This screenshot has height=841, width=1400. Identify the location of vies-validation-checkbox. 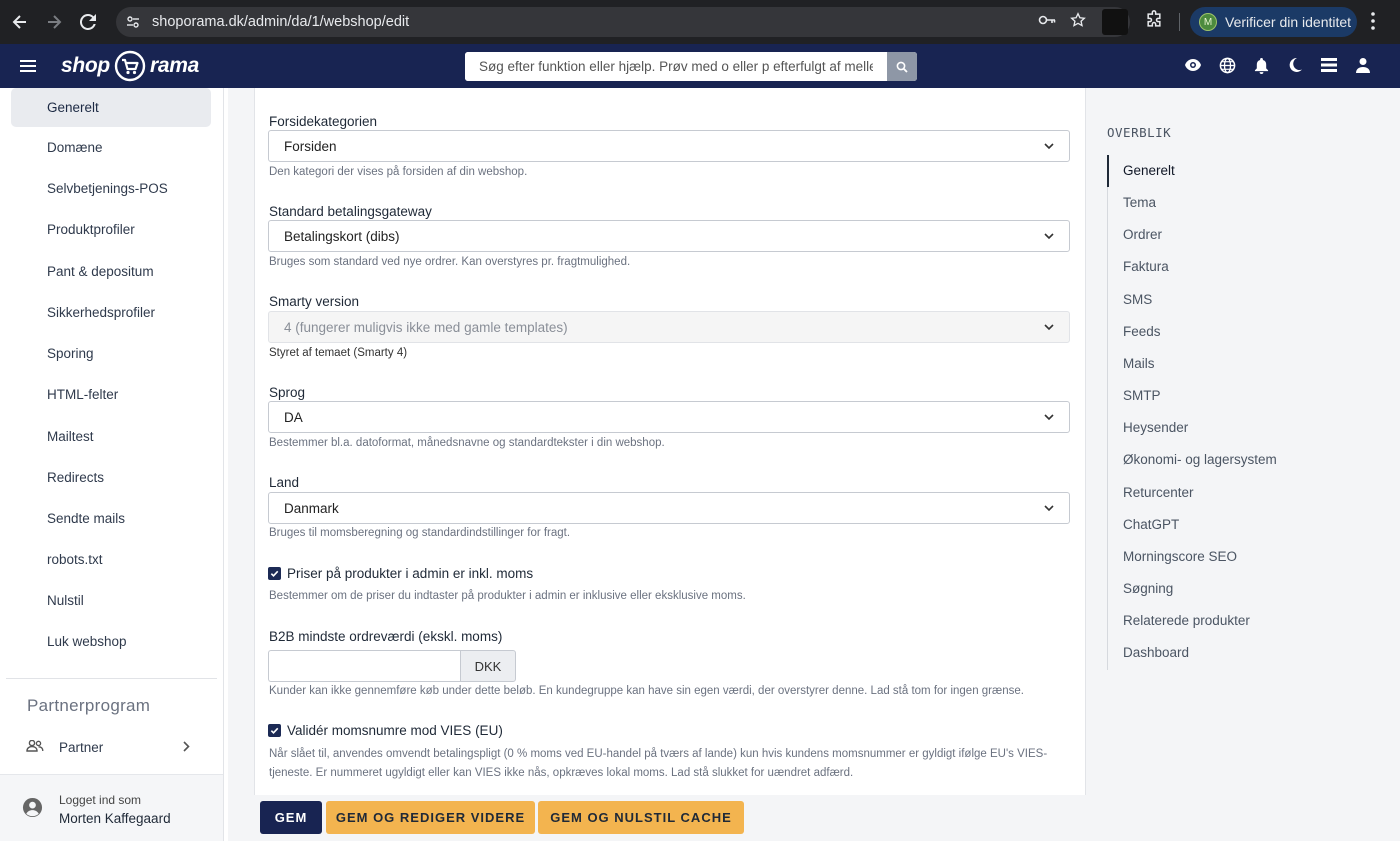
(274, 730).